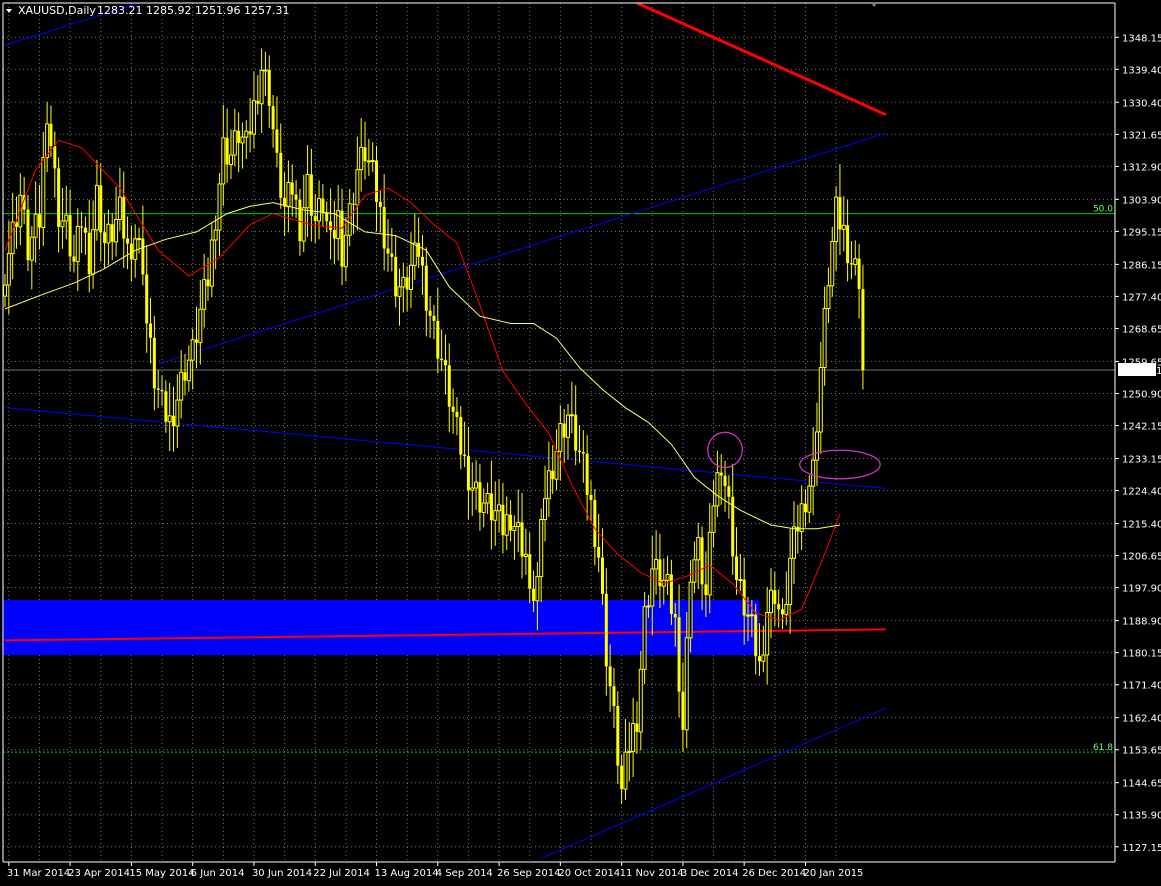 This screenshot has width=1161, height=886. What do you see at coordinates (1141, 167) in the screenshot?
I see `price-tick-label: 1312.90` at bounding box center [1141, 167].